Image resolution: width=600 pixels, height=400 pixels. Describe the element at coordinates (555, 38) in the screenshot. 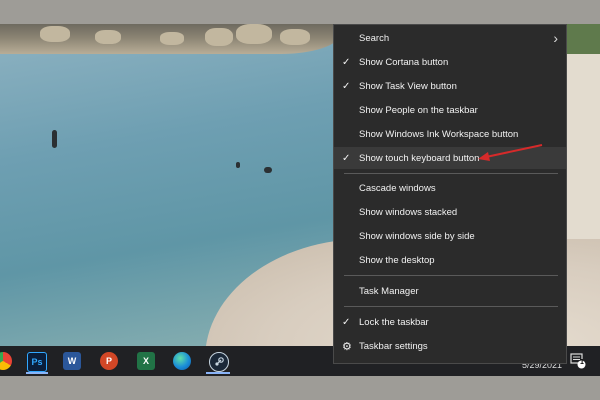

I see `submenu-chevron-icon: ›` at that location.